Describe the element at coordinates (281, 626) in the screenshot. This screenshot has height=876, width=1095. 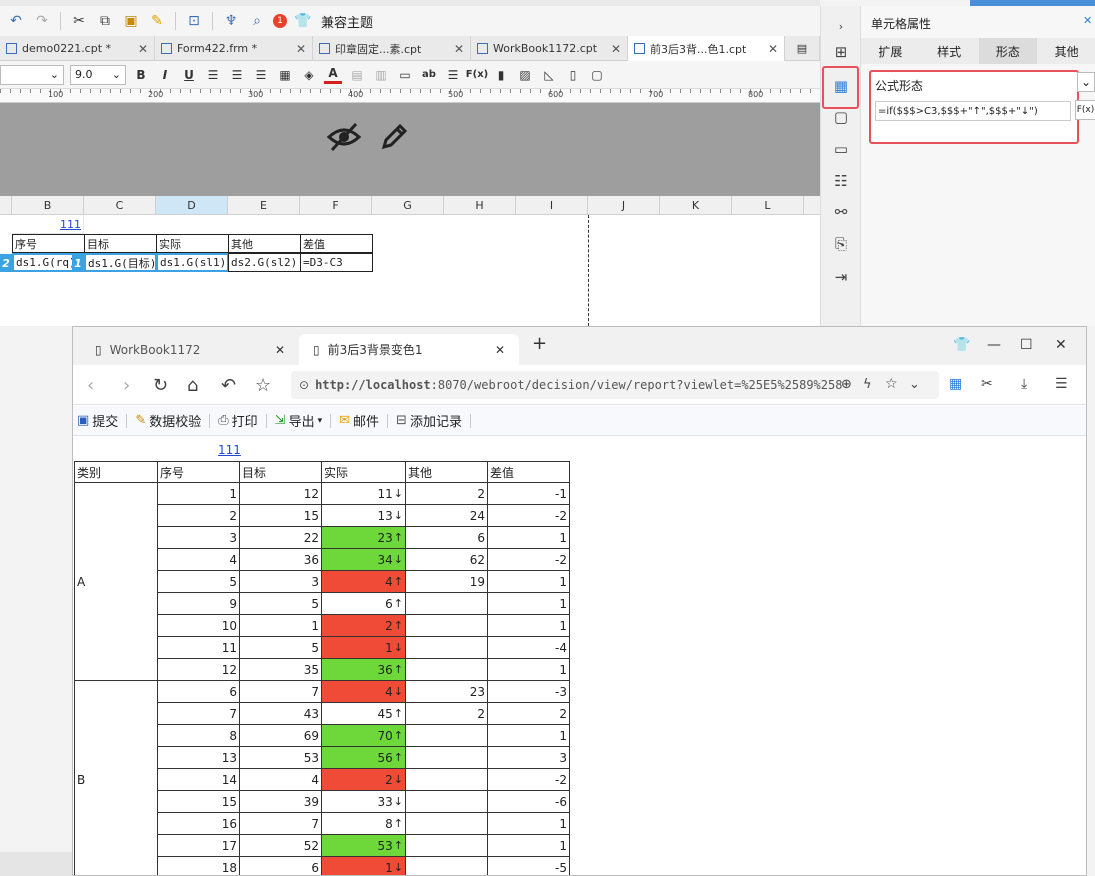
I see `target-cell: 1` at that location.